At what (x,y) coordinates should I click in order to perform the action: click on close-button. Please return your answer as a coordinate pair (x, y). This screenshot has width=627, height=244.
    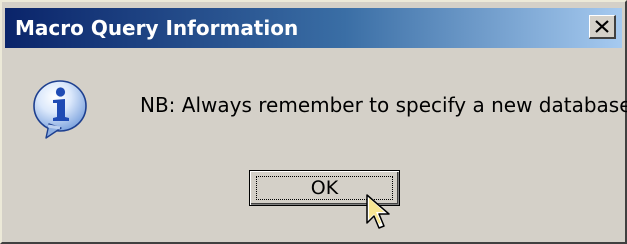
    Looking at the image, I should click on (602, 27).